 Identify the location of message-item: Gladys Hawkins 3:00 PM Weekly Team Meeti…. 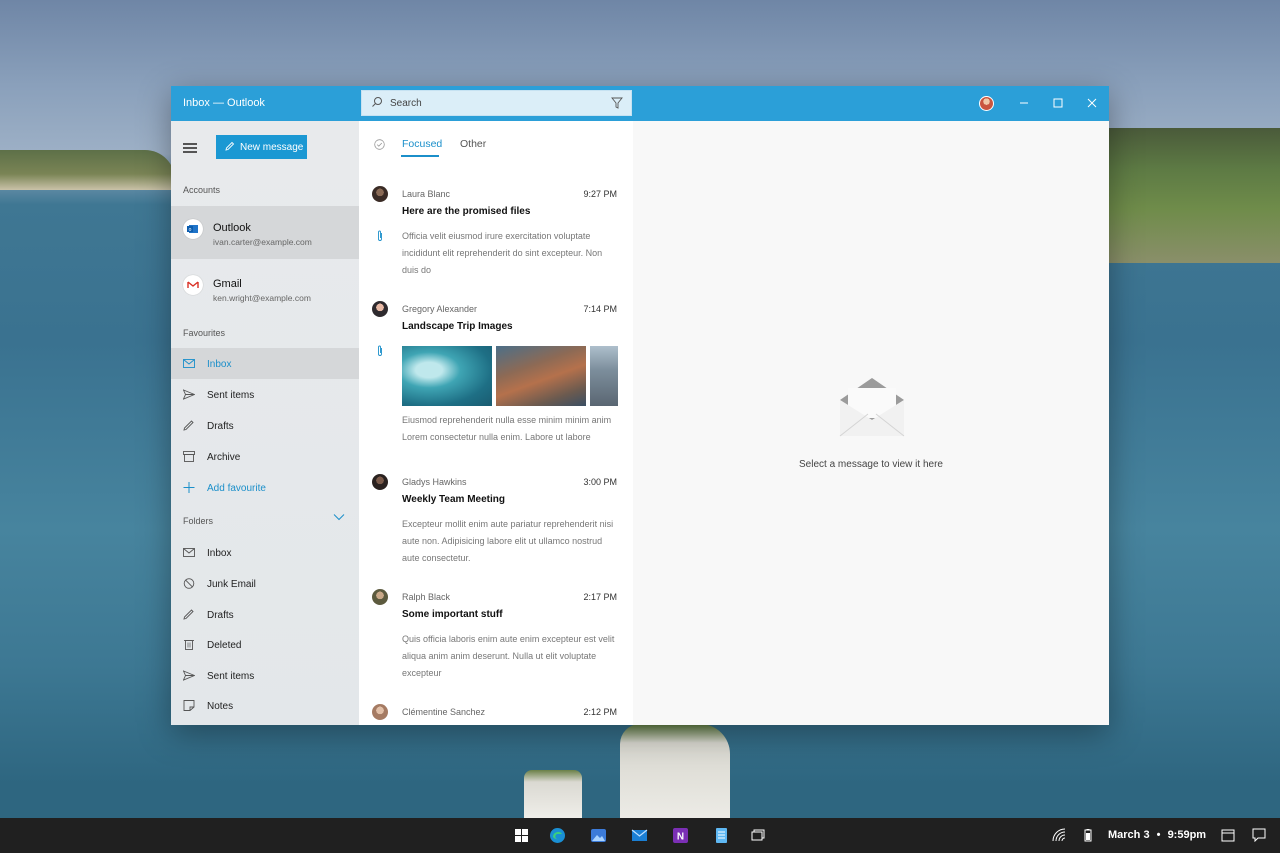
(496, 529).